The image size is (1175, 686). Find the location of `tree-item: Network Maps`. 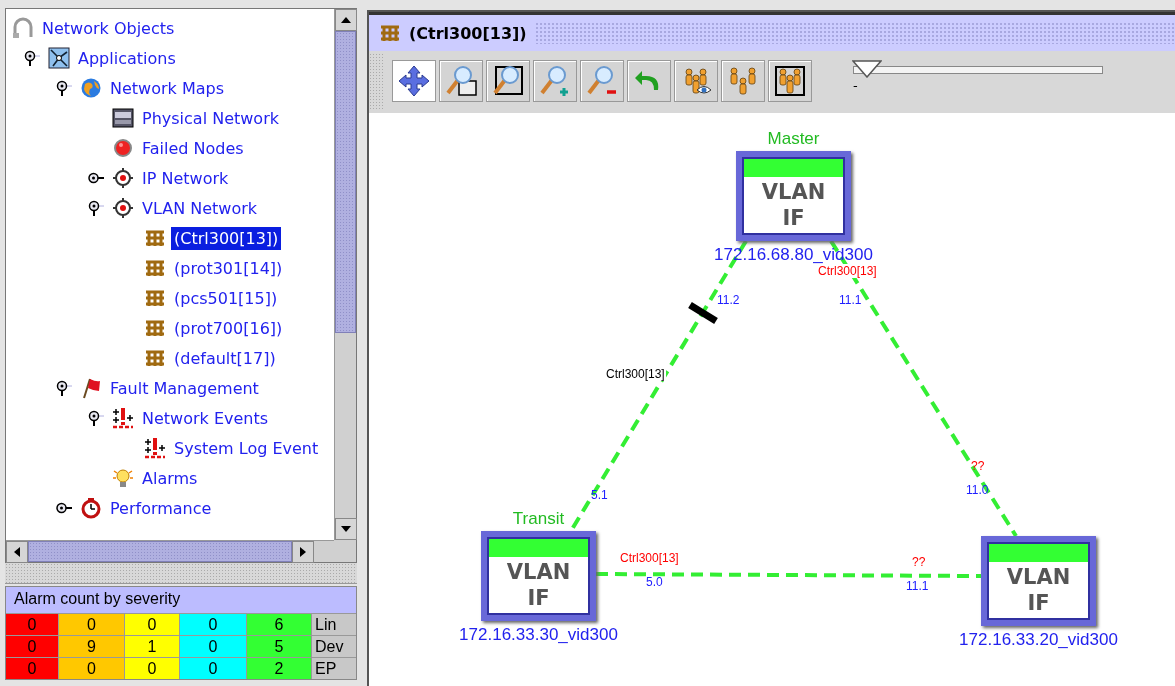

tree-item: Network Maps is located at coordinates (167, 88).